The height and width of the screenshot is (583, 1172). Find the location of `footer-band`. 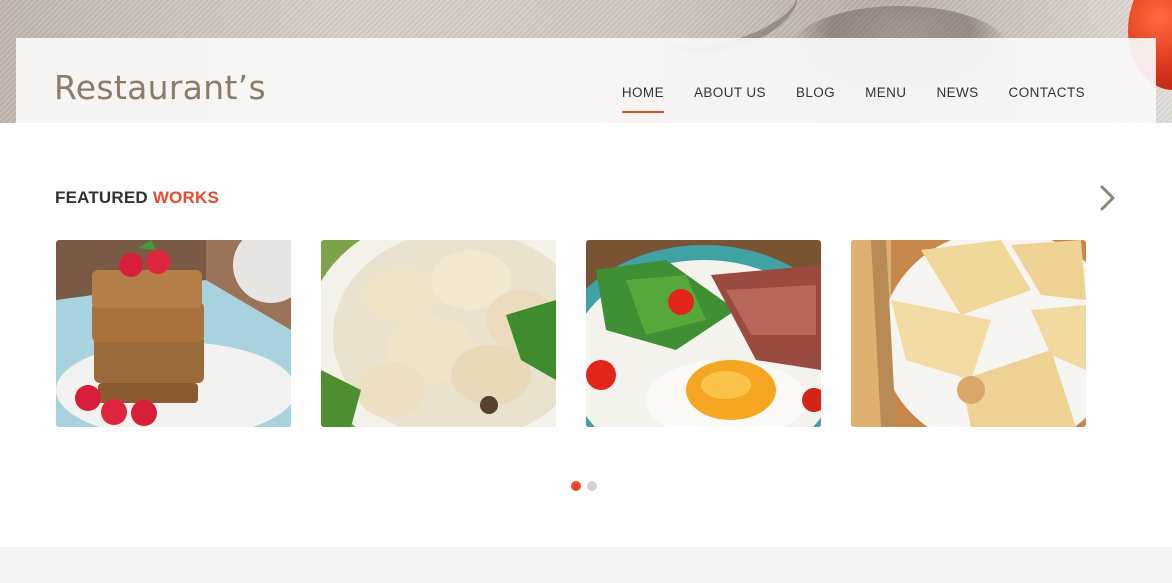

footer-band is located at coordinates (586, 565).